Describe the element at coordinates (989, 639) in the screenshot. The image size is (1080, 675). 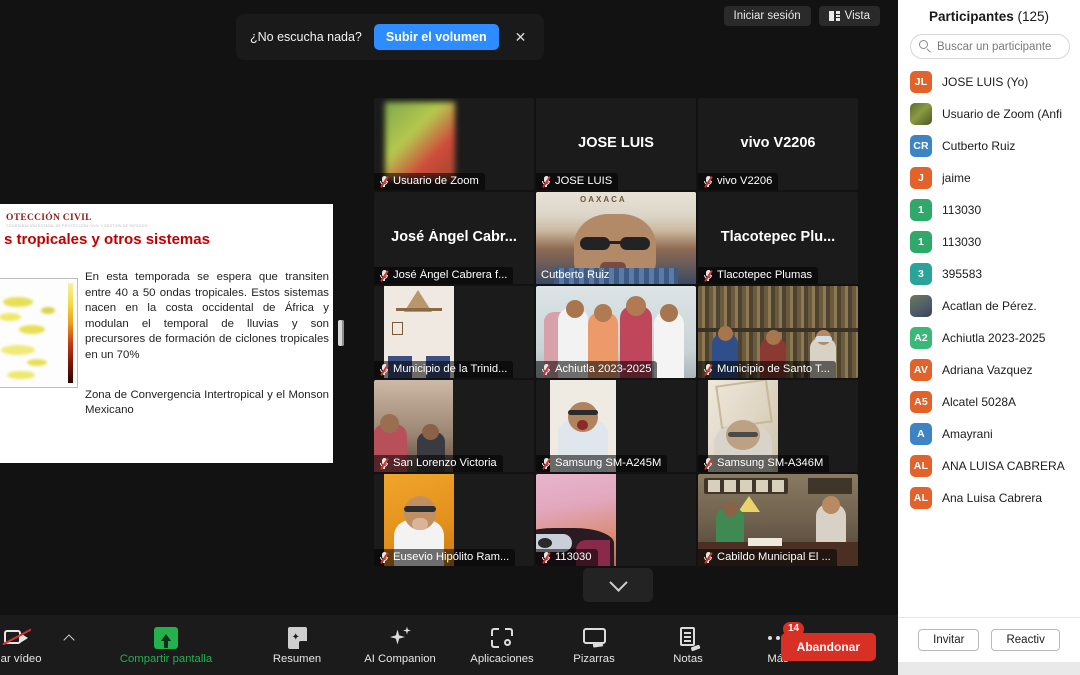
I see `participants-footer: Invitar Reactiv` at that location.